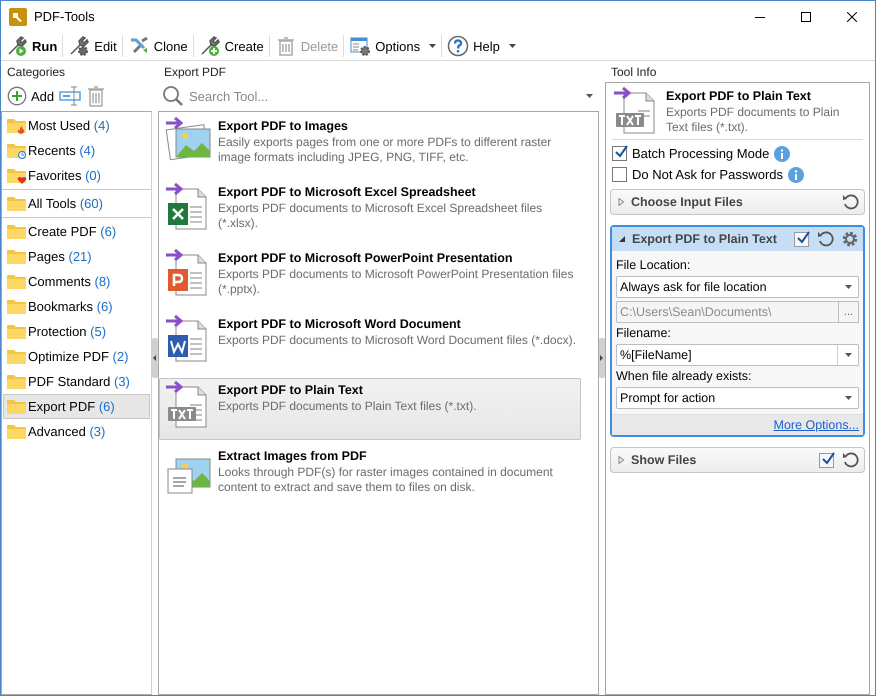 The image size is (876, 696). Describe the element at coordinates (76, 203) in the screenshot. I see `category-item: All Tools (60)` at that location.